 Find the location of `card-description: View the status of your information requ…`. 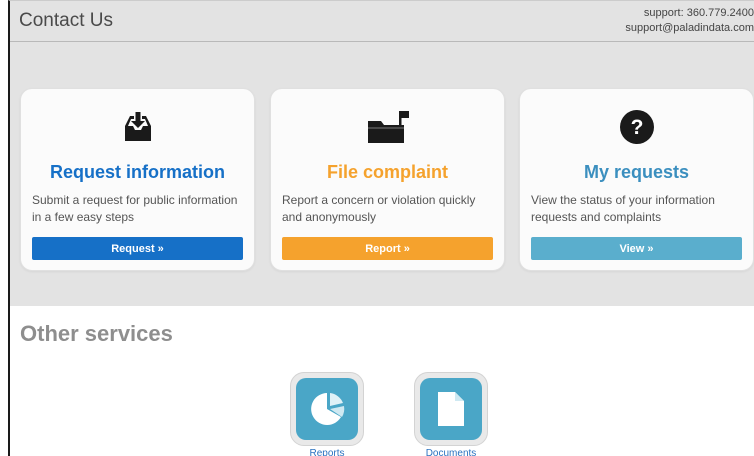

card-description: View the status of your information requ… is located at coordinates (623, 208).